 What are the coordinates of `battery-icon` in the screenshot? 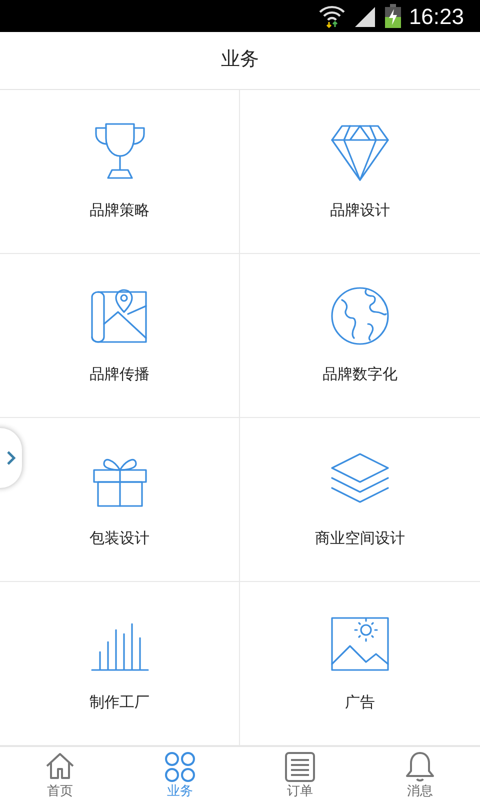 It's located at (392, 16).